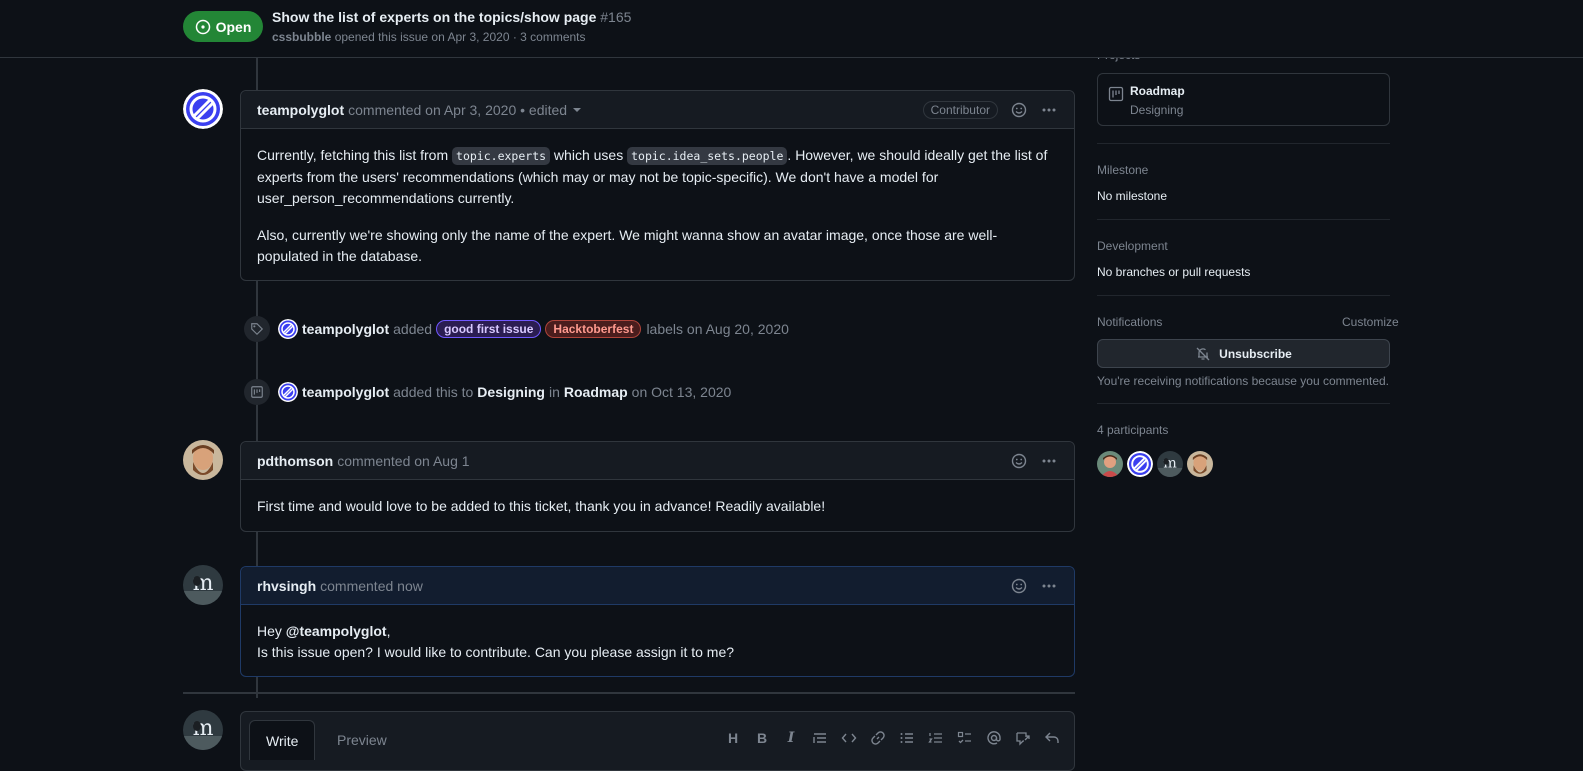  I want to click on bold-icon: B, so click(762, 738).